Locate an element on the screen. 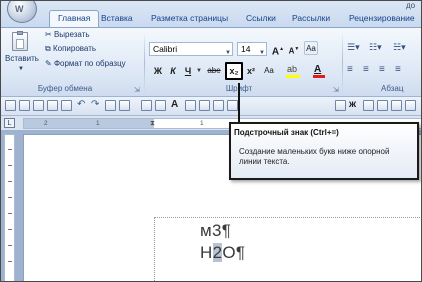 The height and width of the screenshot is (282, 422). brush-icon: ✎ is located at coordinates (48, 63).